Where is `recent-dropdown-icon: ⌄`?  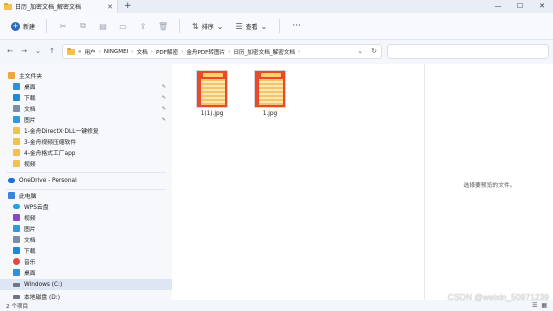
recent-dropdown-icon: ⌄ is located at coordinates (38, 51).